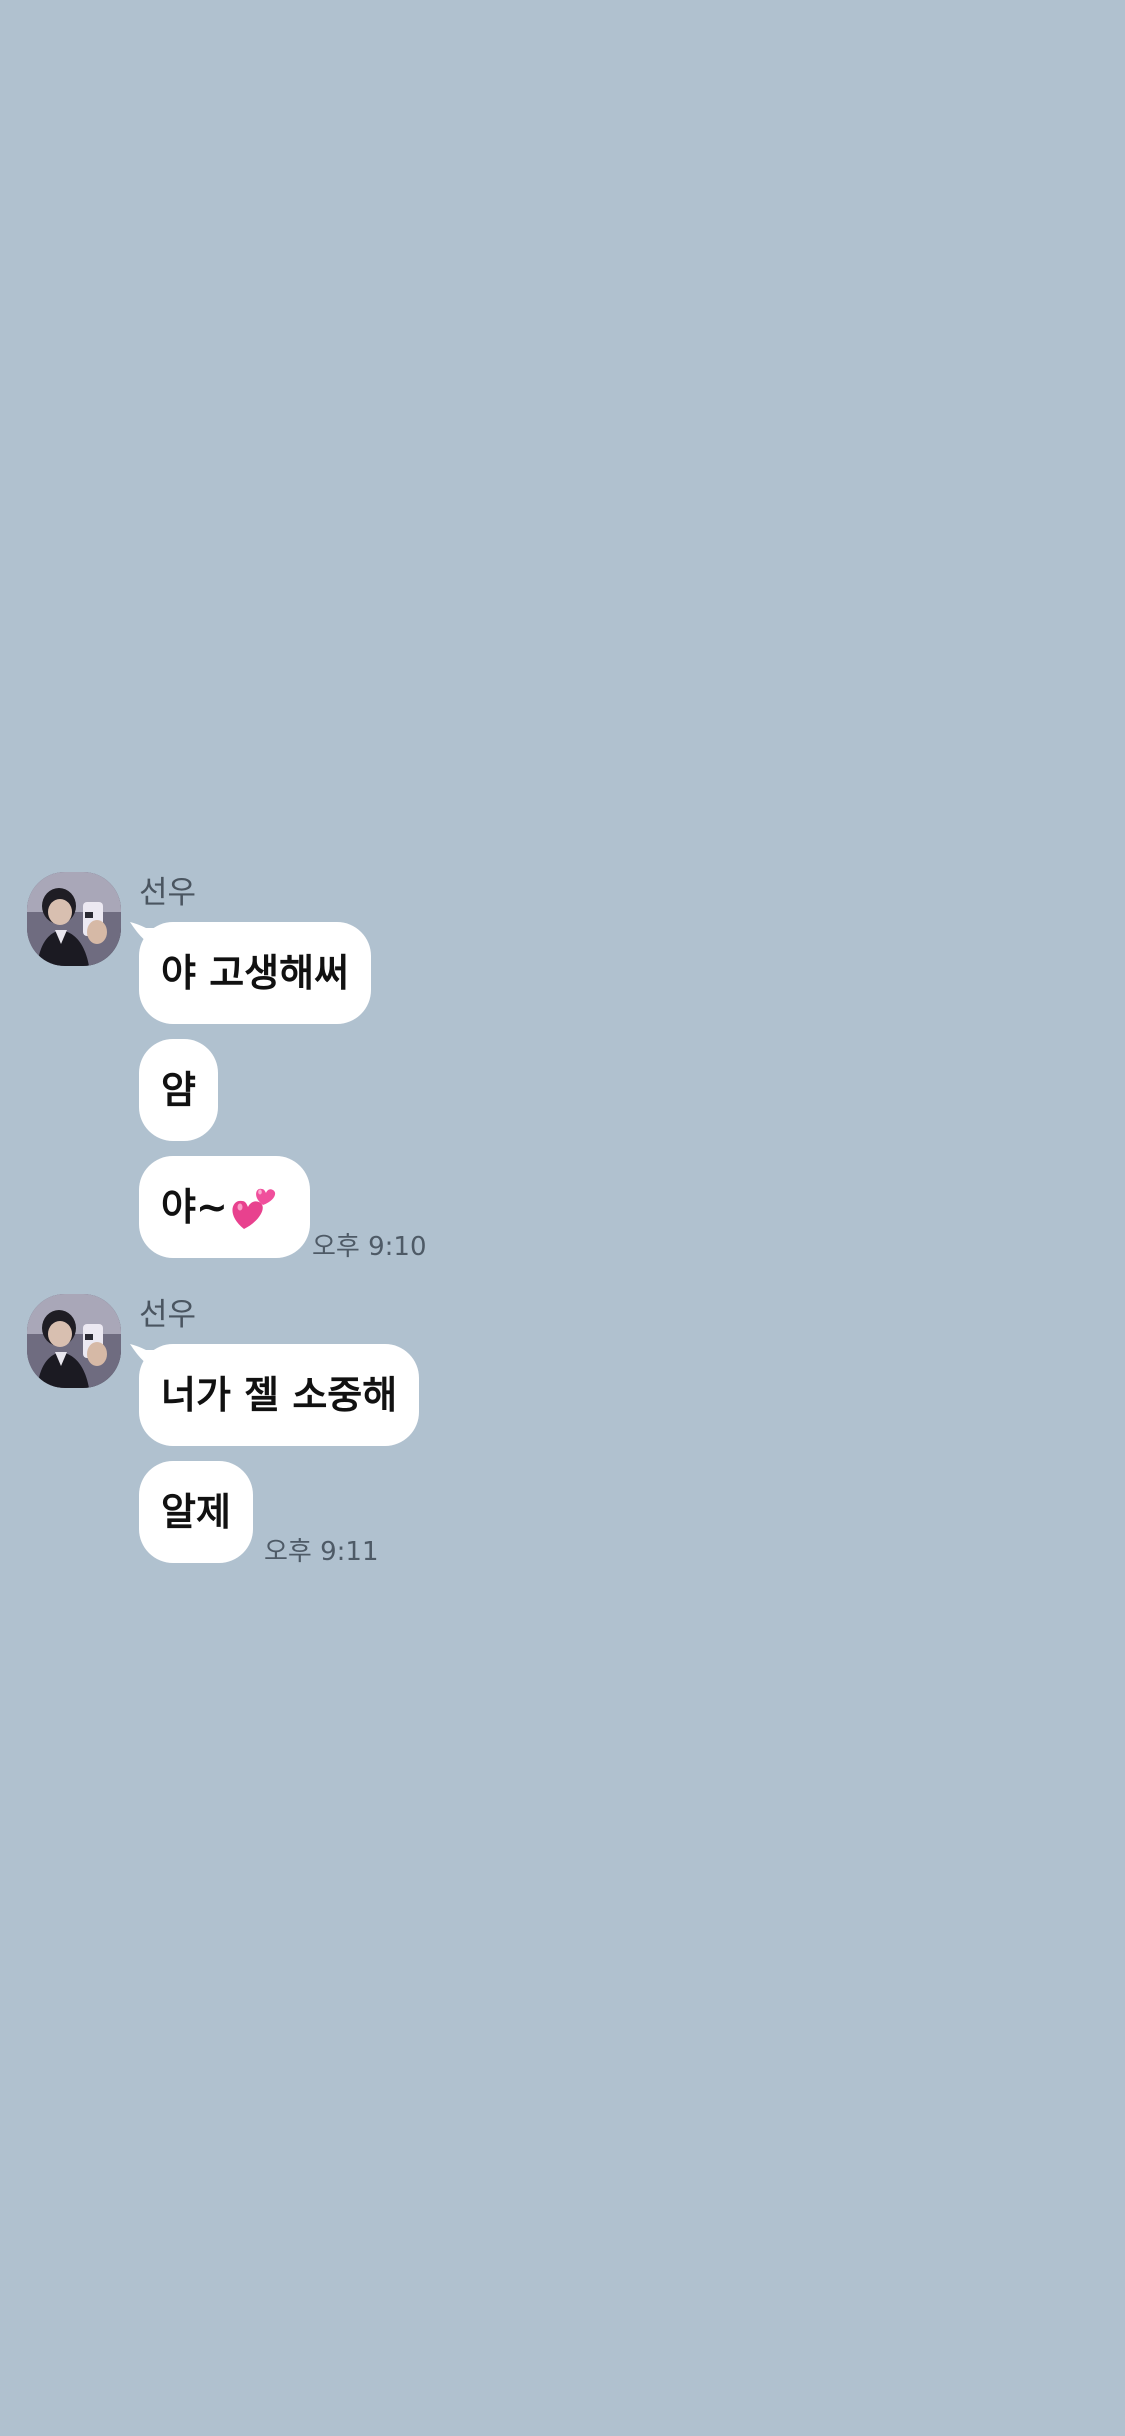 Image resolution: width=1125 pixels, height=2436 pixels. What do you see at coordinates (321, 1552) in the screenshot?
I see `message-timestamp: 오후 9:11` at bounding box center [321, 1552].